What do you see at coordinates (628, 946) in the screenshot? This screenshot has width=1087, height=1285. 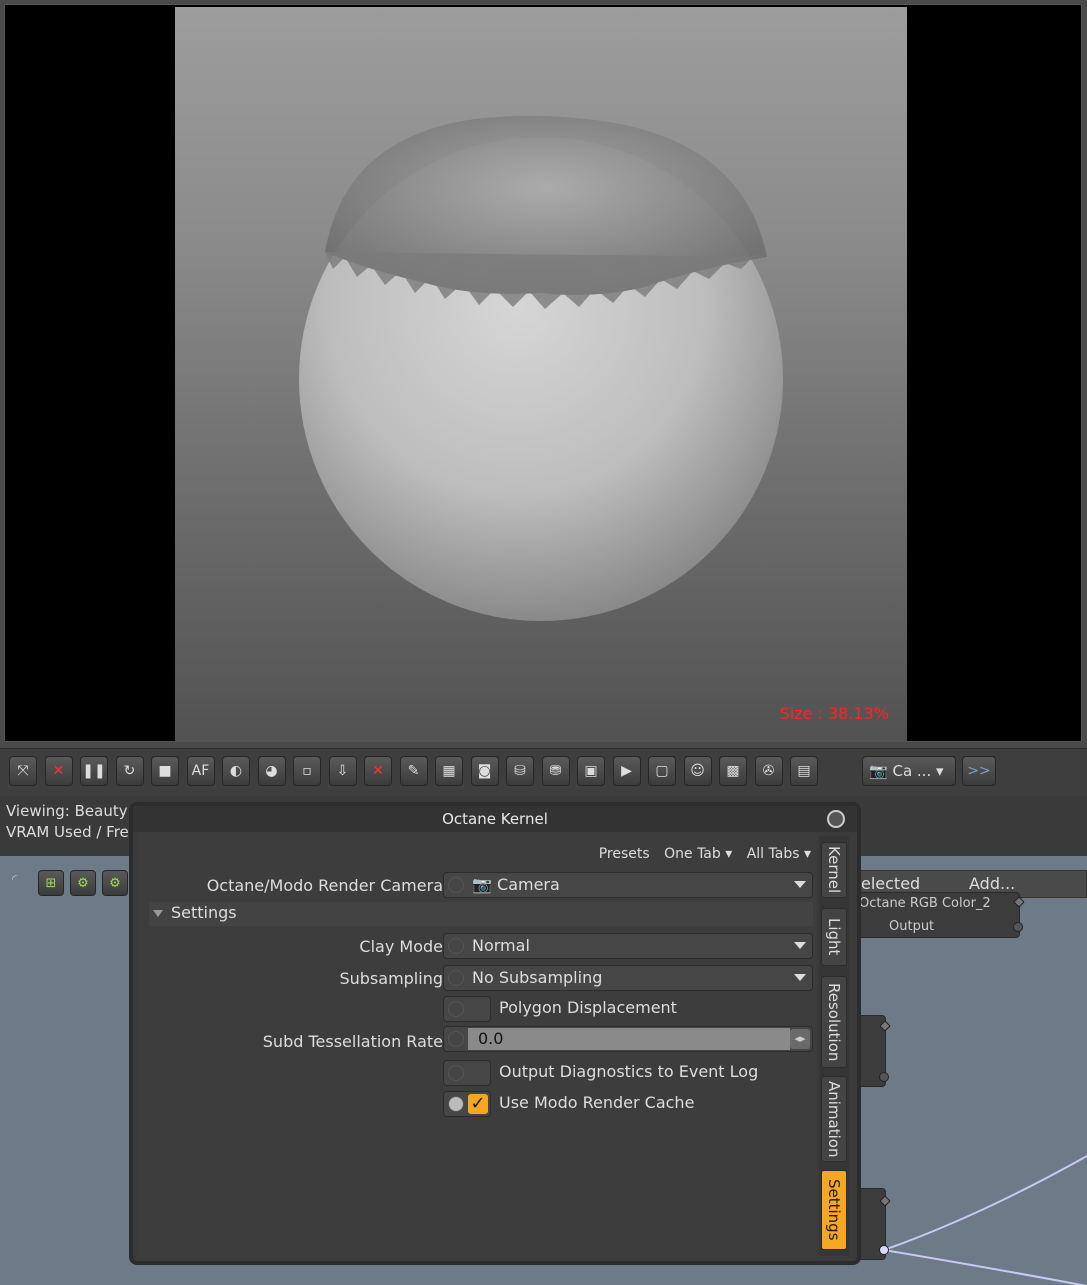 I see `clay-mode-dropdown: Normal` at bounding box center [628, 946].